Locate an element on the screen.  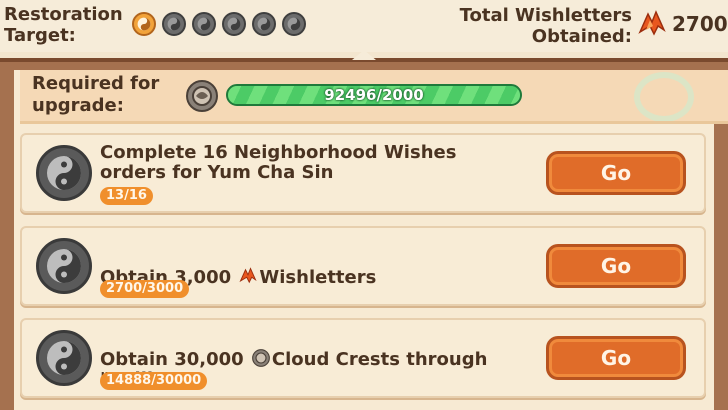
checkmark-background-icon is located at coordinates (664, 96).